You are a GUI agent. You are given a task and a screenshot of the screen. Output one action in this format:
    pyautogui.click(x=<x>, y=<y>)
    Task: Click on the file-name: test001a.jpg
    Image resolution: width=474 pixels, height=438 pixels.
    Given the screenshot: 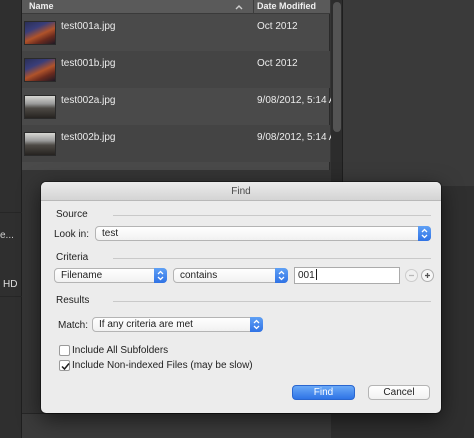 What is the action you would take?
    pyautogui.click(x=88, y=26)
    